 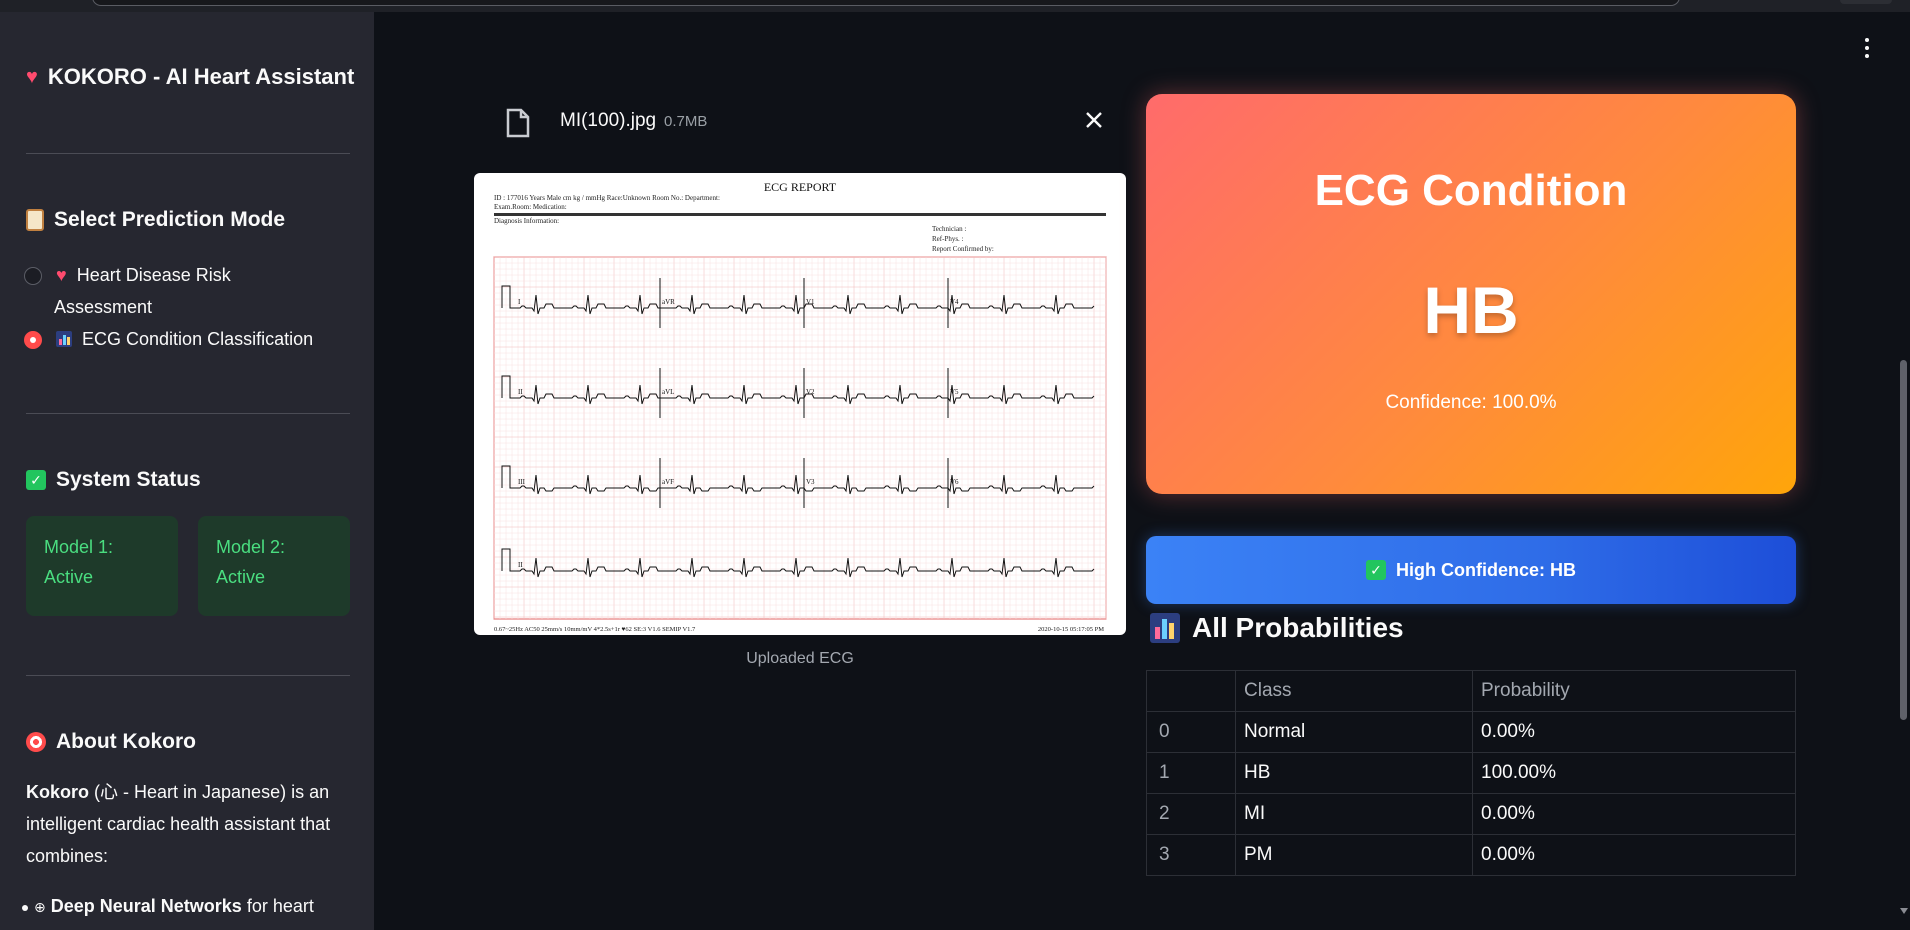 What do you see at coordinates (33, 340) in the screenshot?
I see `radio-button-selected` at bounding box center [33, 340].